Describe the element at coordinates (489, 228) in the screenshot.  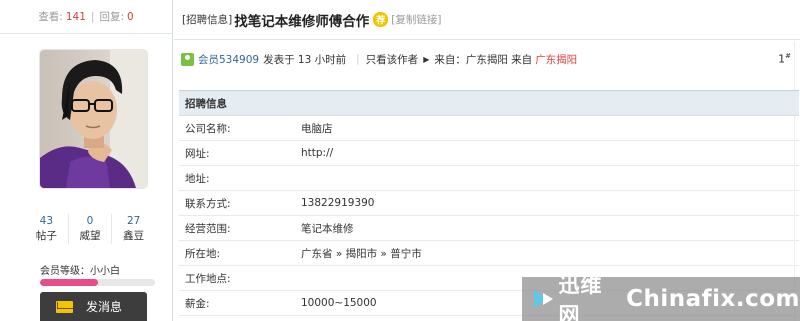
I see `table-row: 经营范围: 笔记本维修` at that location.